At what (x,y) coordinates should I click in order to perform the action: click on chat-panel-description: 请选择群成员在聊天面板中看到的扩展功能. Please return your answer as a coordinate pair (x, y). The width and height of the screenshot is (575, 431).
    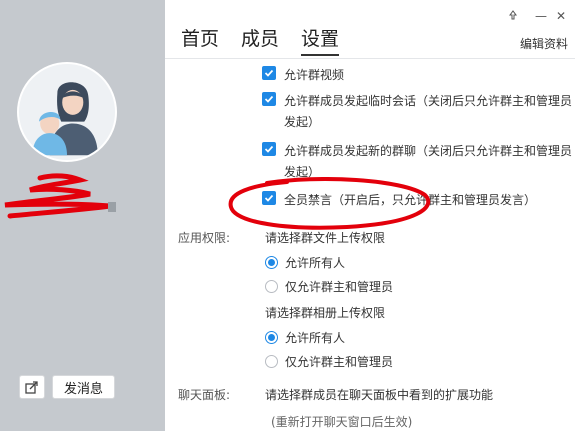
    Looking at the image, I should click on (379, 395).